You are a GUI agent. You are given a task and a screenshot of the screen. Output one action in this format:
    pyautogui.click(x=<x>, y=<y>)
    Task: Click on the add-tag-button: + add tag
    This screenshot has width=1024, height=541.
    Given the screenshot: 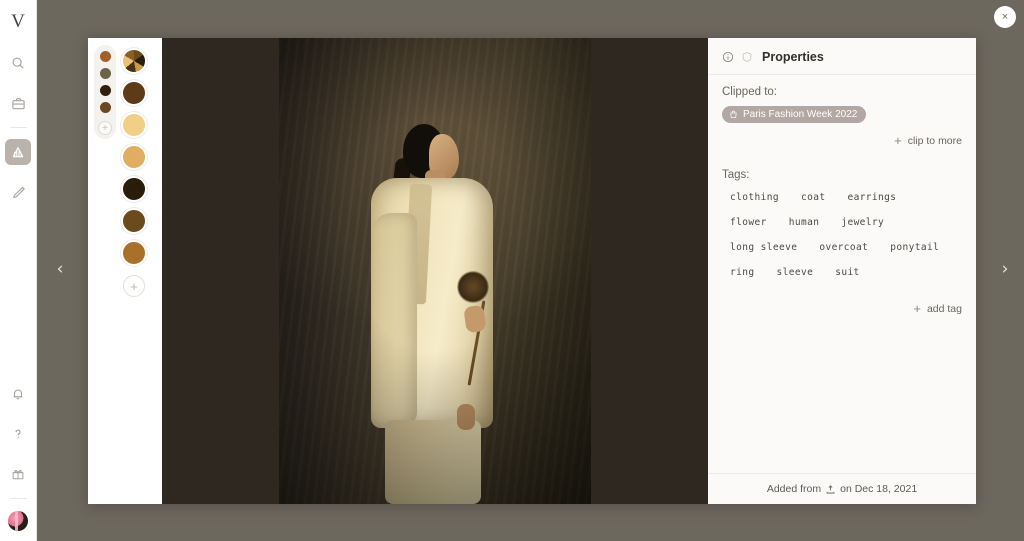 What is the action you would take?
    pyautogui.click(x=842, y=308)
    